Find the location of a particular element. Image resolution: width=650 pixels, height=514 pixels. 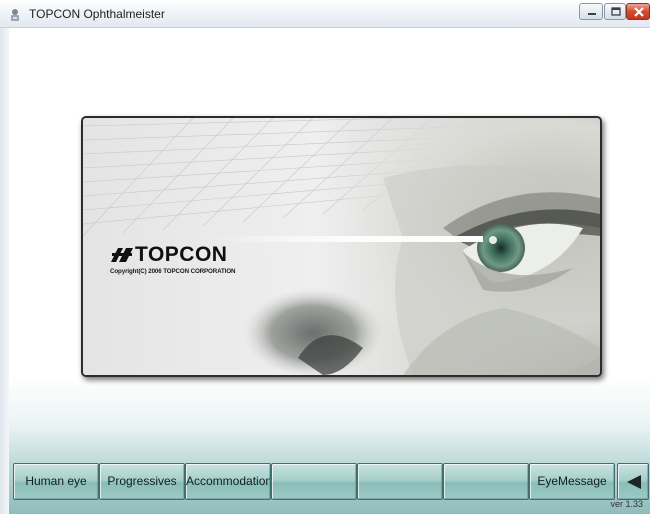

back-button is located at coordinates (633, 481).